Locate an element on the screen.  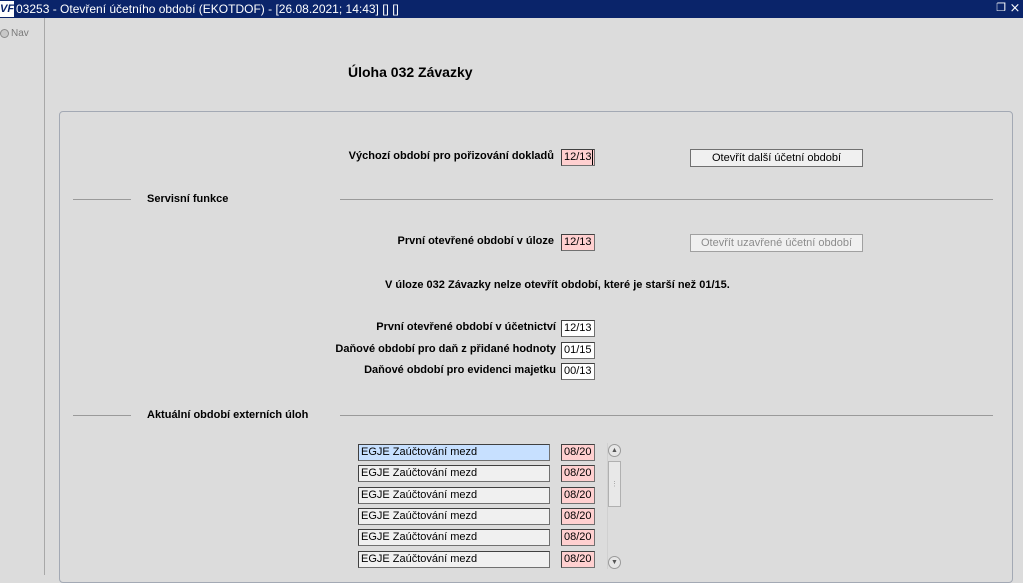
accounting-period-field: 12/13 is located at coordinates (578, 328).